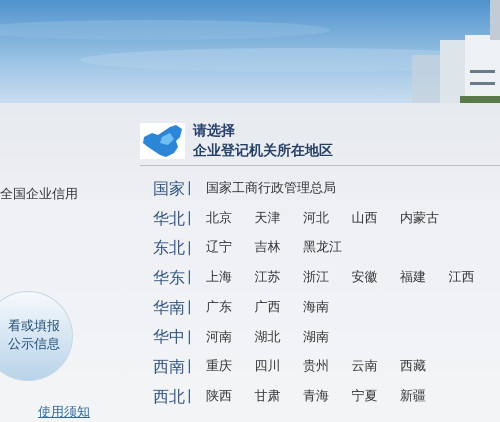 This screenshot has height=422, width=500. Describe the element at coordinates (278, 338) in the screenshot. I see `province-link: 湖北` at that location.